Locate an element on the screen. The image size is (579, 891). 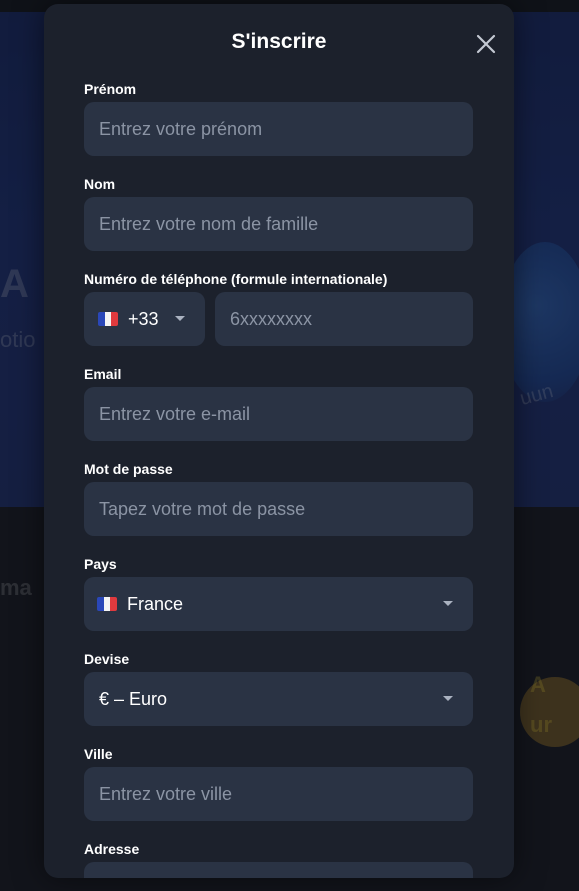
phone-country-code: +33 is located at coordinates (143, 318).